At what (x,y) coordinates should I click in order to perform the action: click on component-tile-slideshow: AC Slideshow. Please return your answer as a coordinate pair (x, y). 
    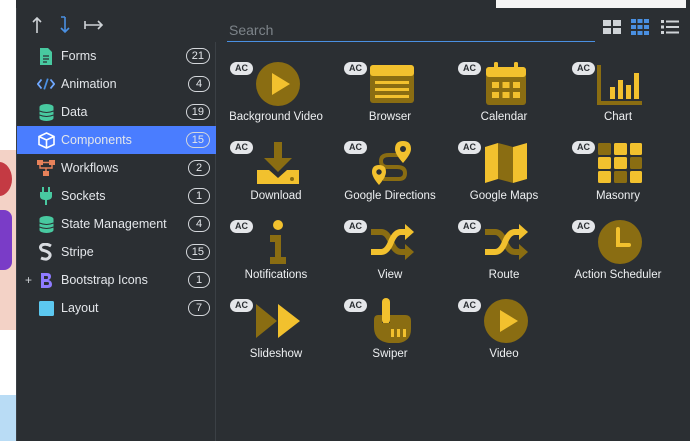
    Looking at the image, I should click on (276, 326).